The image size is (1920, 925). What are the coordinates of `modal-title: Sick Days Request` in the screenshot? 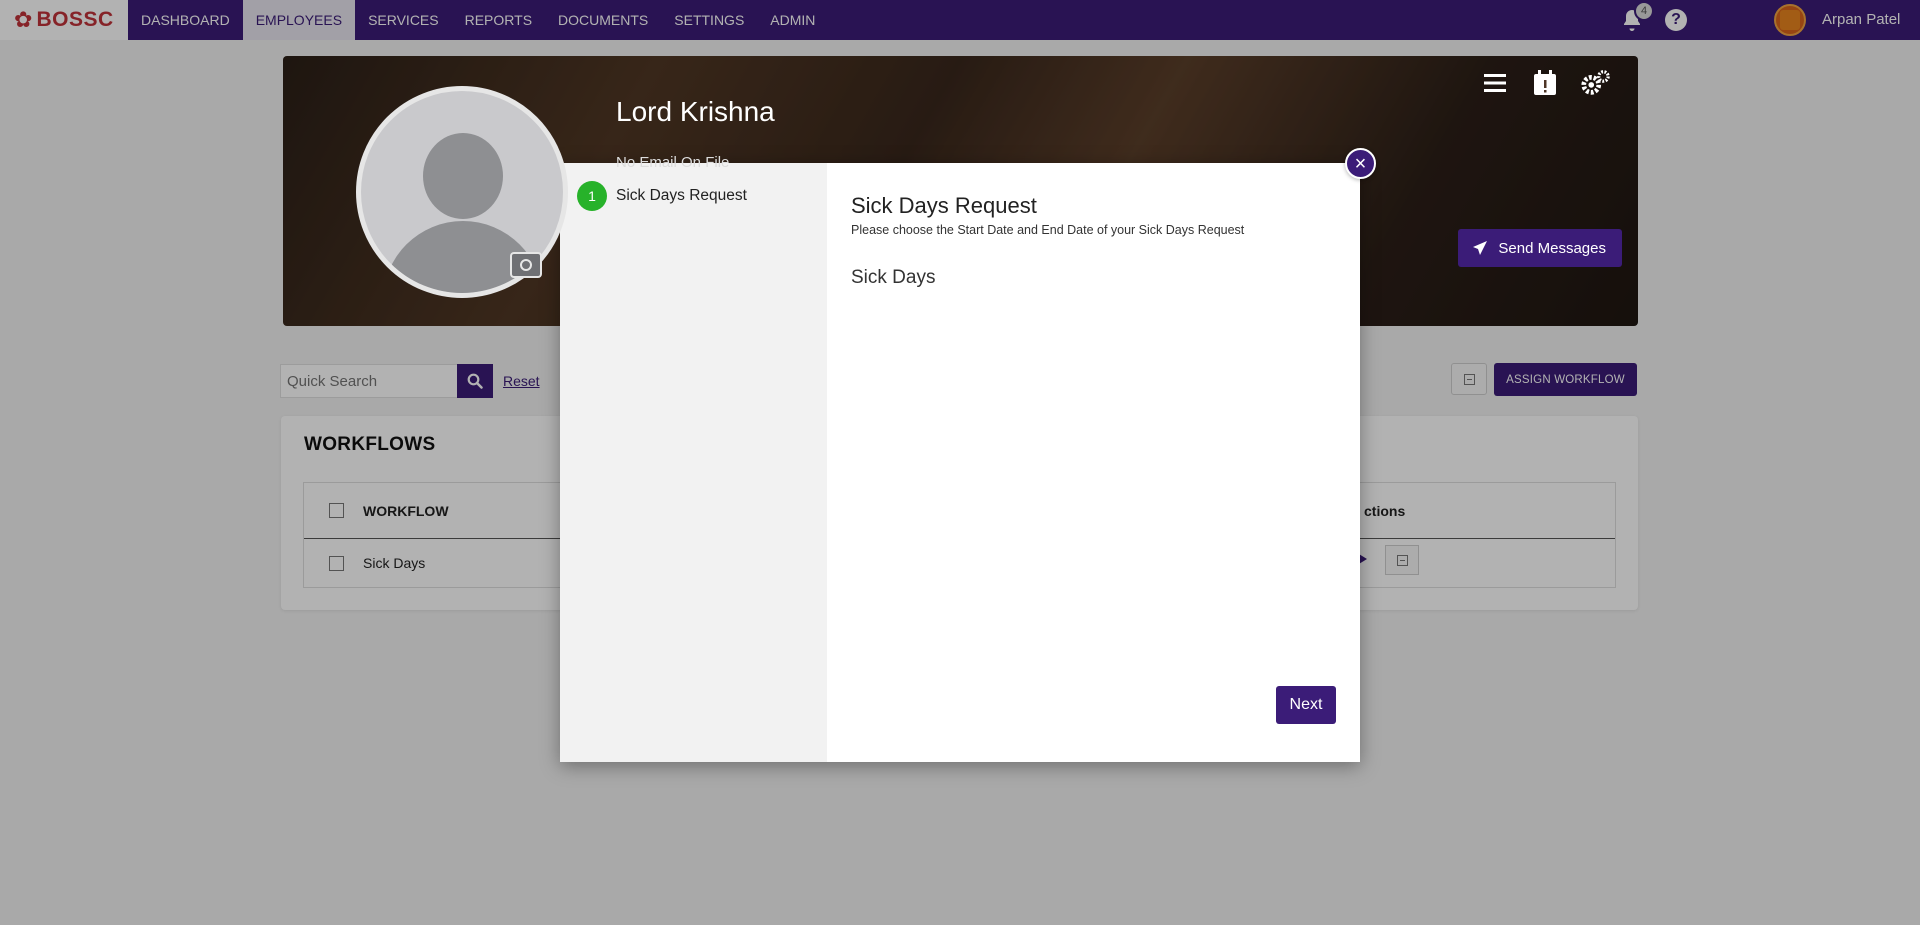 It's located at (944, 205).